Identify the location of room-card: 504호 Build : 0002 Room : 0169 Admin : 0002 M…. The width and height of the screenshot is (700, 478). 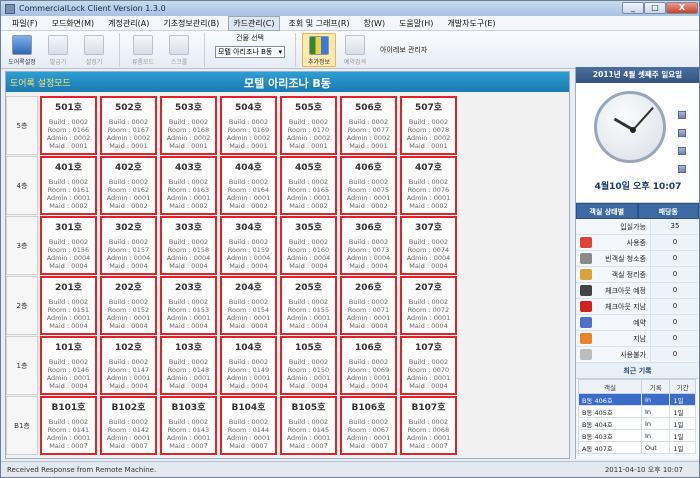
(248, 125).